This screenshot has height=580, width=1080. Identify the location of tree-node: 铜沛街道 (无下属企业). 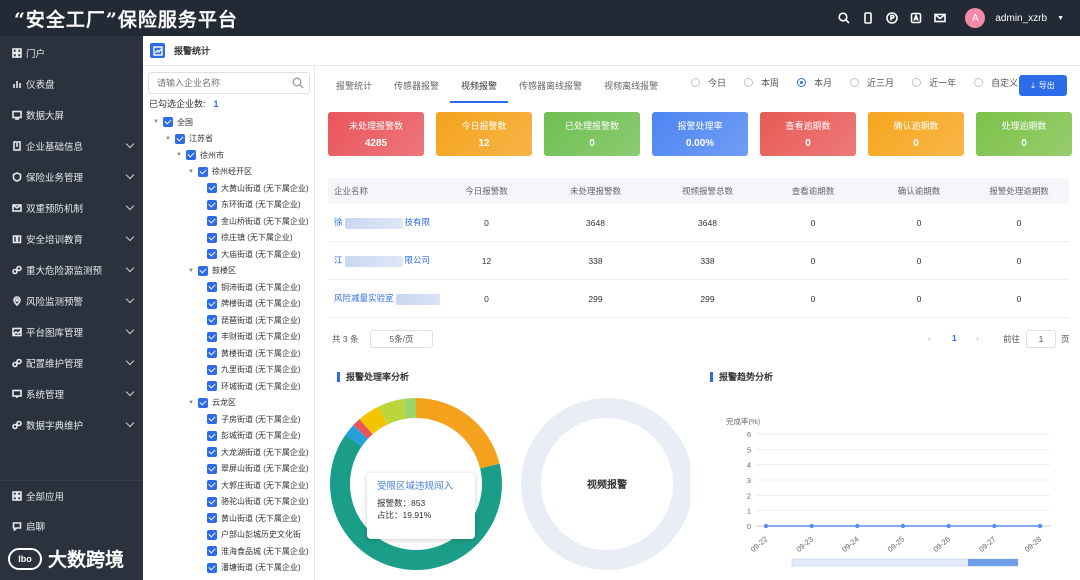
(254, 287).